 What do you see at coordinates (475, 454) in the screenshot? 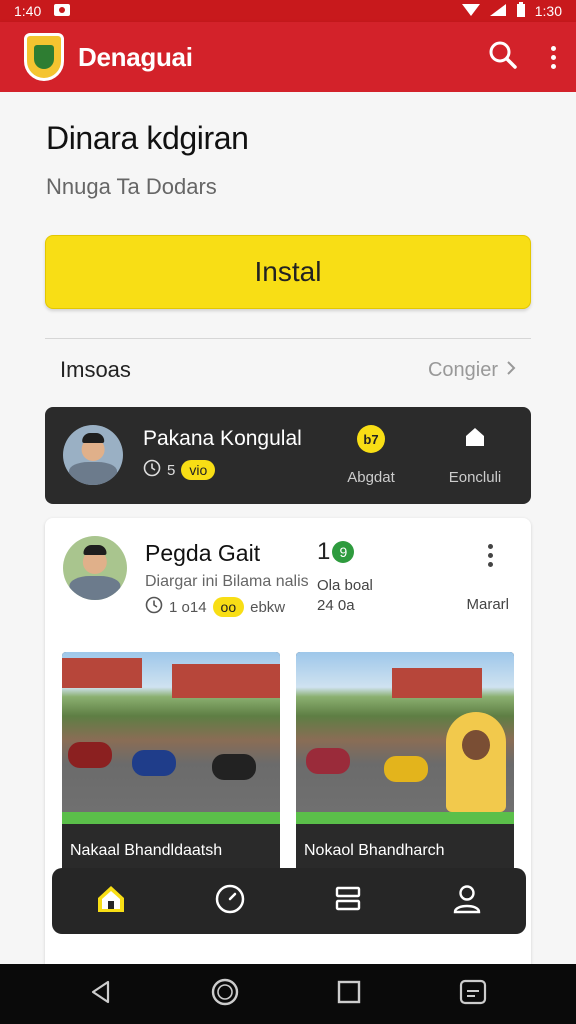
I see `card-action-secondary: Eoncluli` at bounding box center [475, 454].